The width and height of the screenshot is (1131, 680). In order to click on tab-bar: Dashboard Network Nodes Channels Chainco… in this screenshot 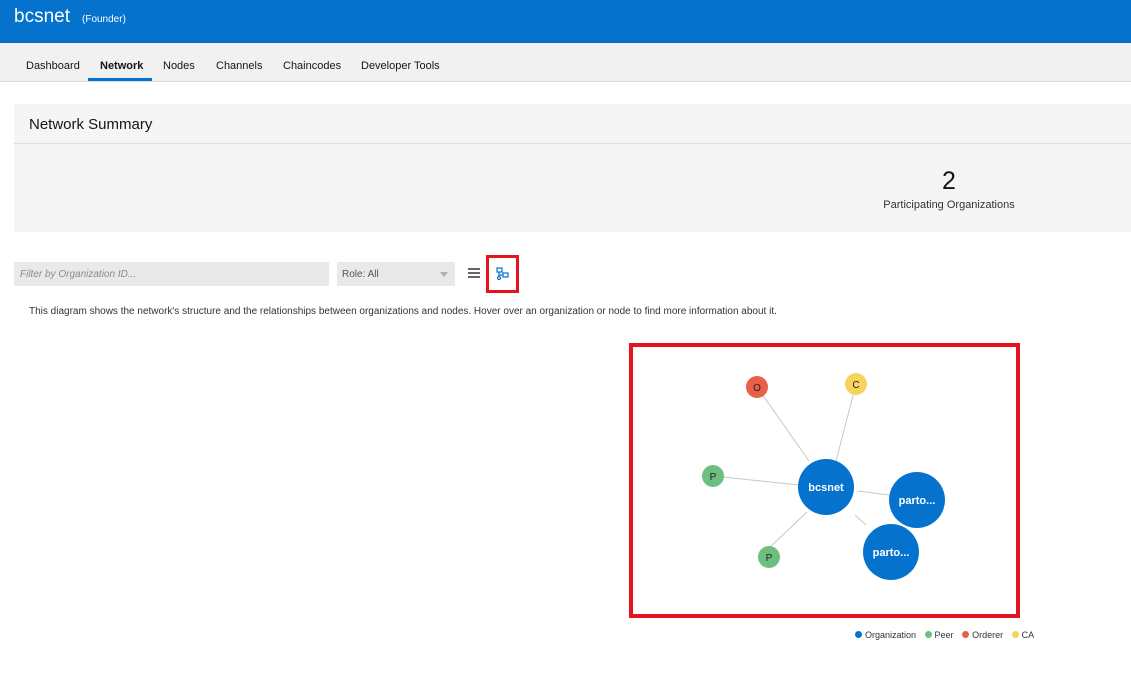, I will do `click(565, 62)`.